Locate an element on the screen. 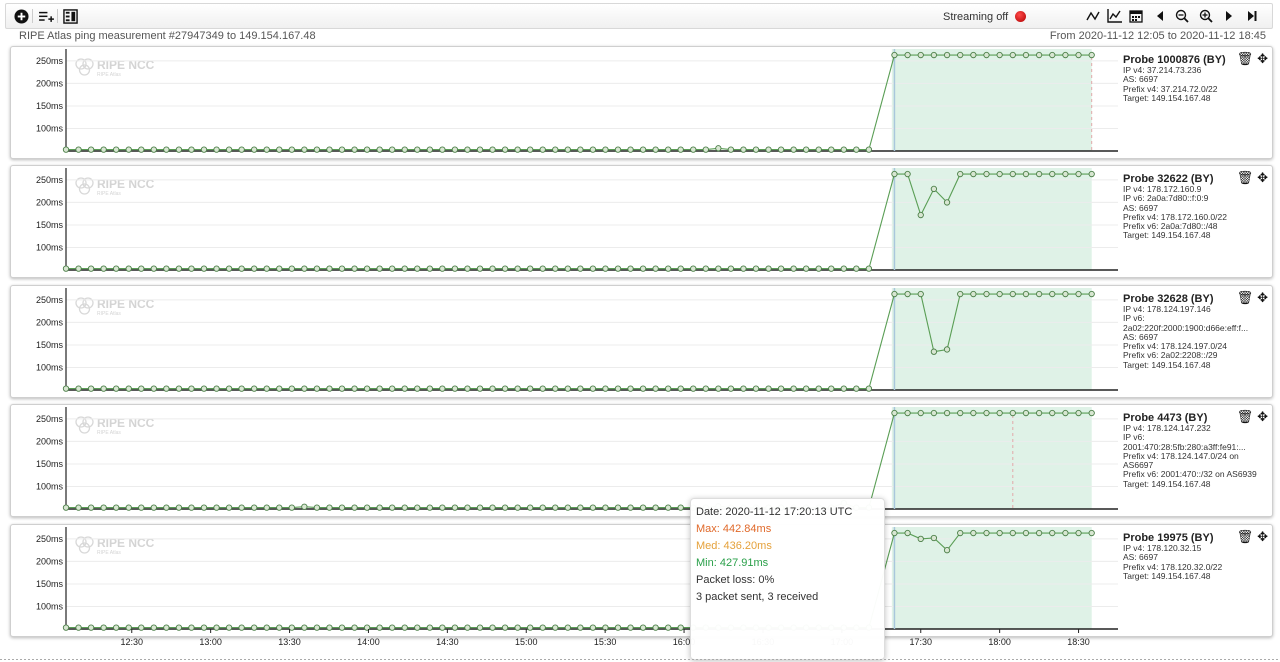 This screenshot has width=1280, height=662. line-chart-icon is located at coordinates (1093, 16).